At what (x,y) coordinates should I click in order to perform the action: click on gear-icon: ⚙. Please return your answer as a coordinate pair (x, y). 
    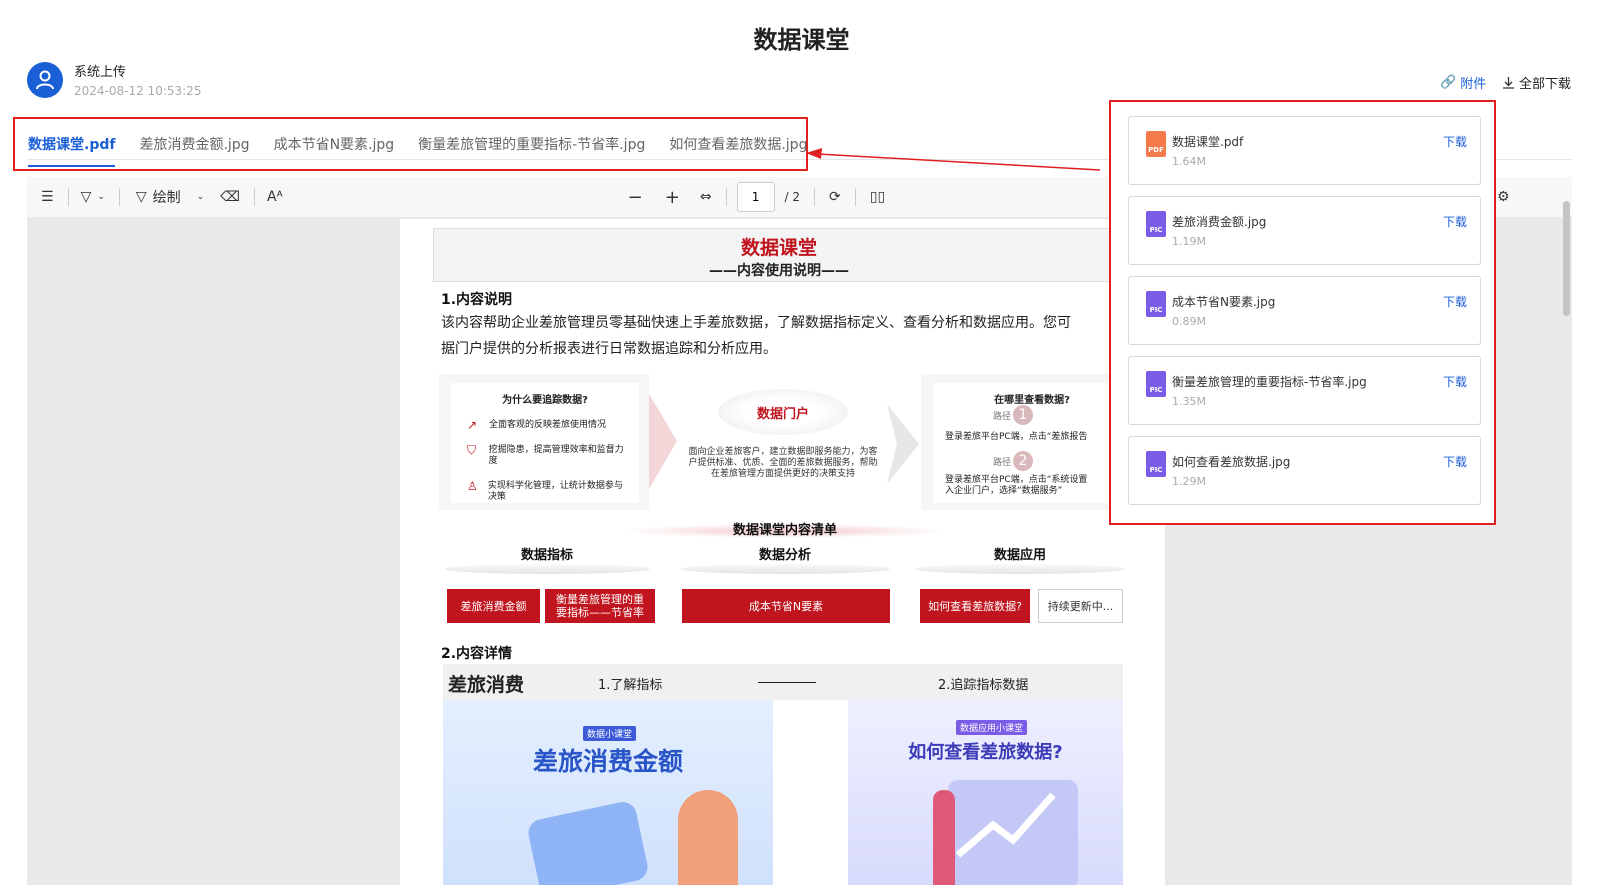
    Looking at the image, I should click on (1503, 197).